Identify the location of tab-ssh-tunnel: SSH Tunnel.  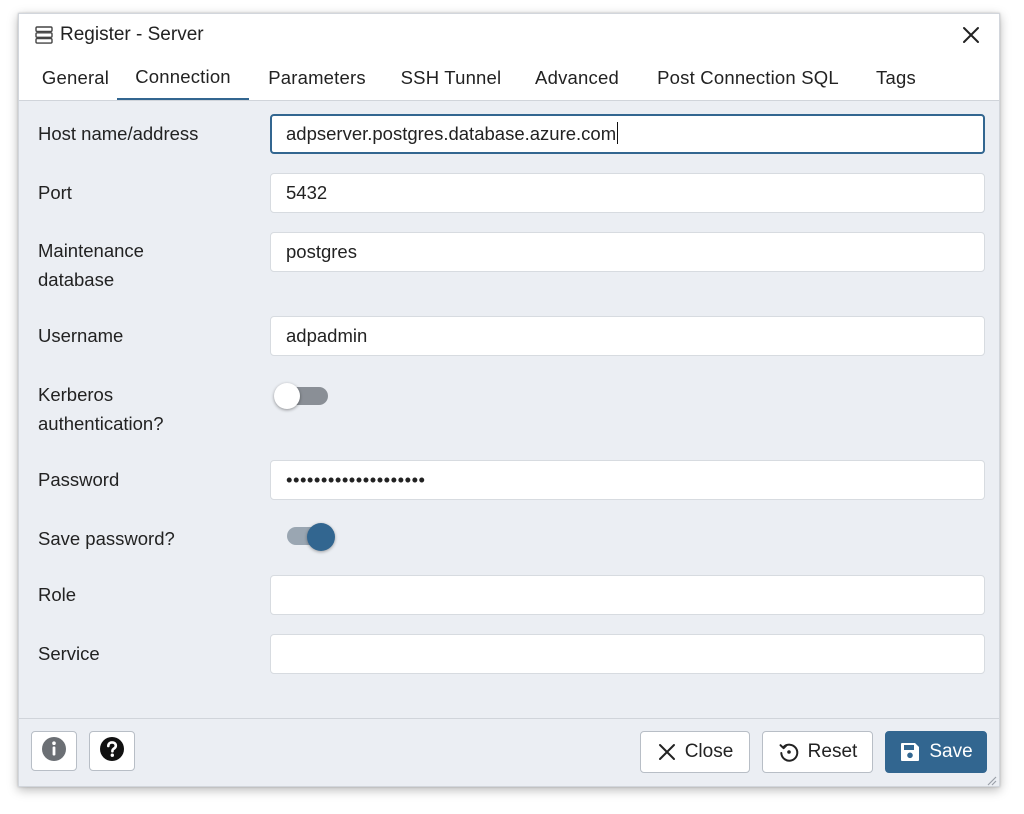
(451, 78).